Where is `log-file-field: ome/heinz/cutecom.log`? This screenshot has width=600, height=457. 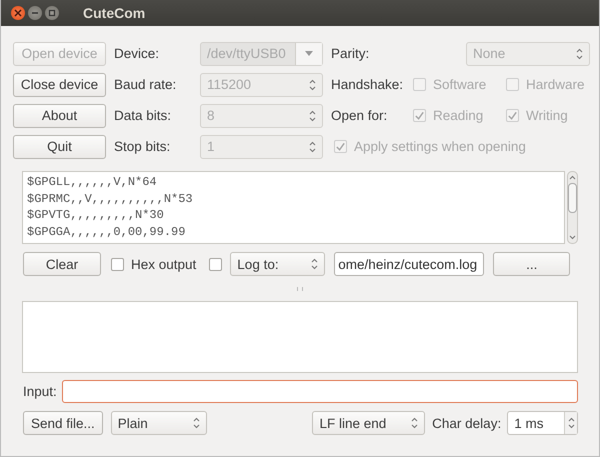 log-file-field: ome/heinz/cutecom.log is located at coordinates (409, 264).